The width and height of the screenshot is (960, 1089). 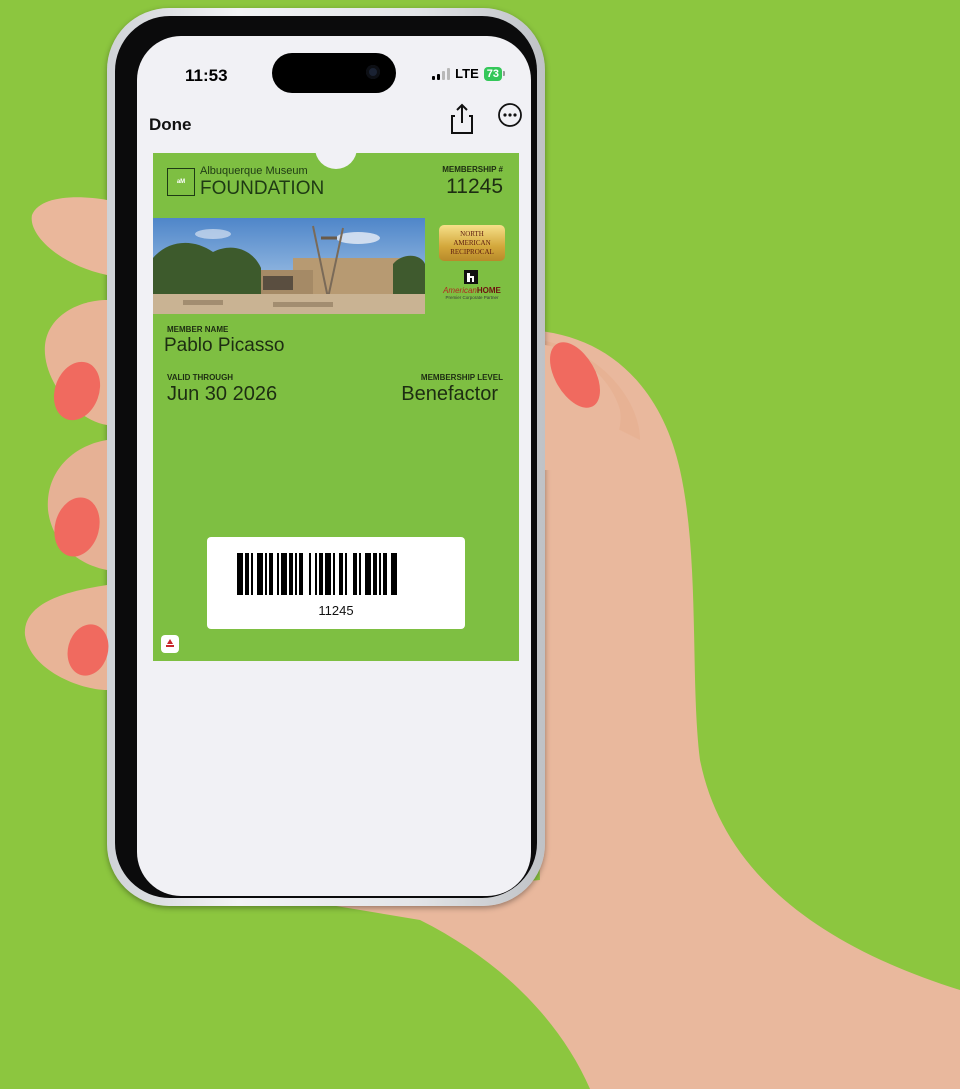 What do you see at coordinates (373, 72) in the screenshot?
I see `front-camera-icon` at bounding box center [373, 72].